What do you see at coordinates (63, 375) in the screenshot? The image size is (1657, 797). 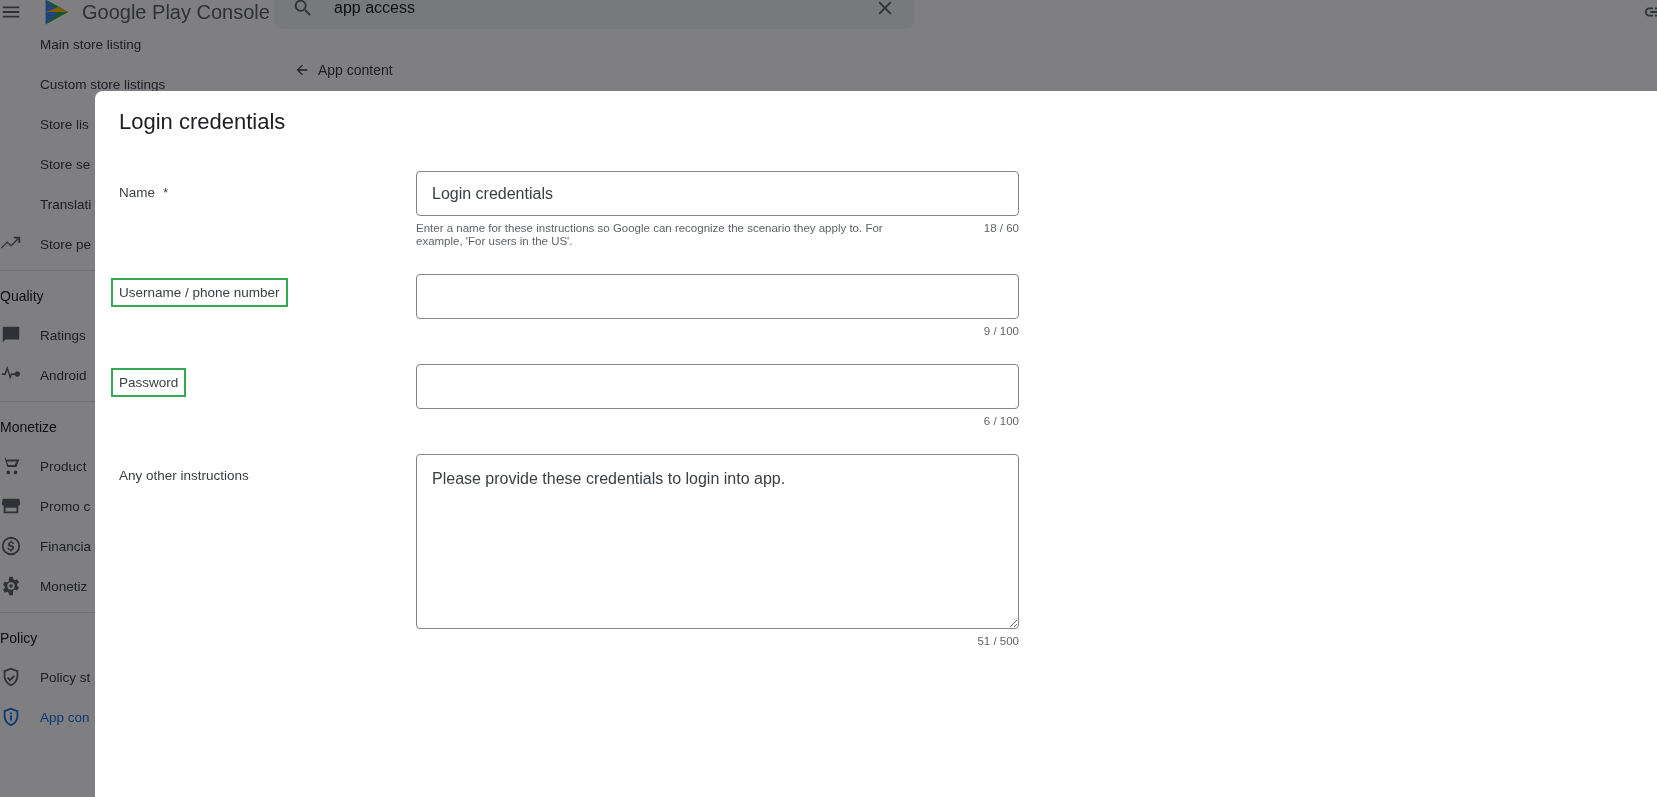 I see `nav-item: Android` at bounding box center [63, 375].